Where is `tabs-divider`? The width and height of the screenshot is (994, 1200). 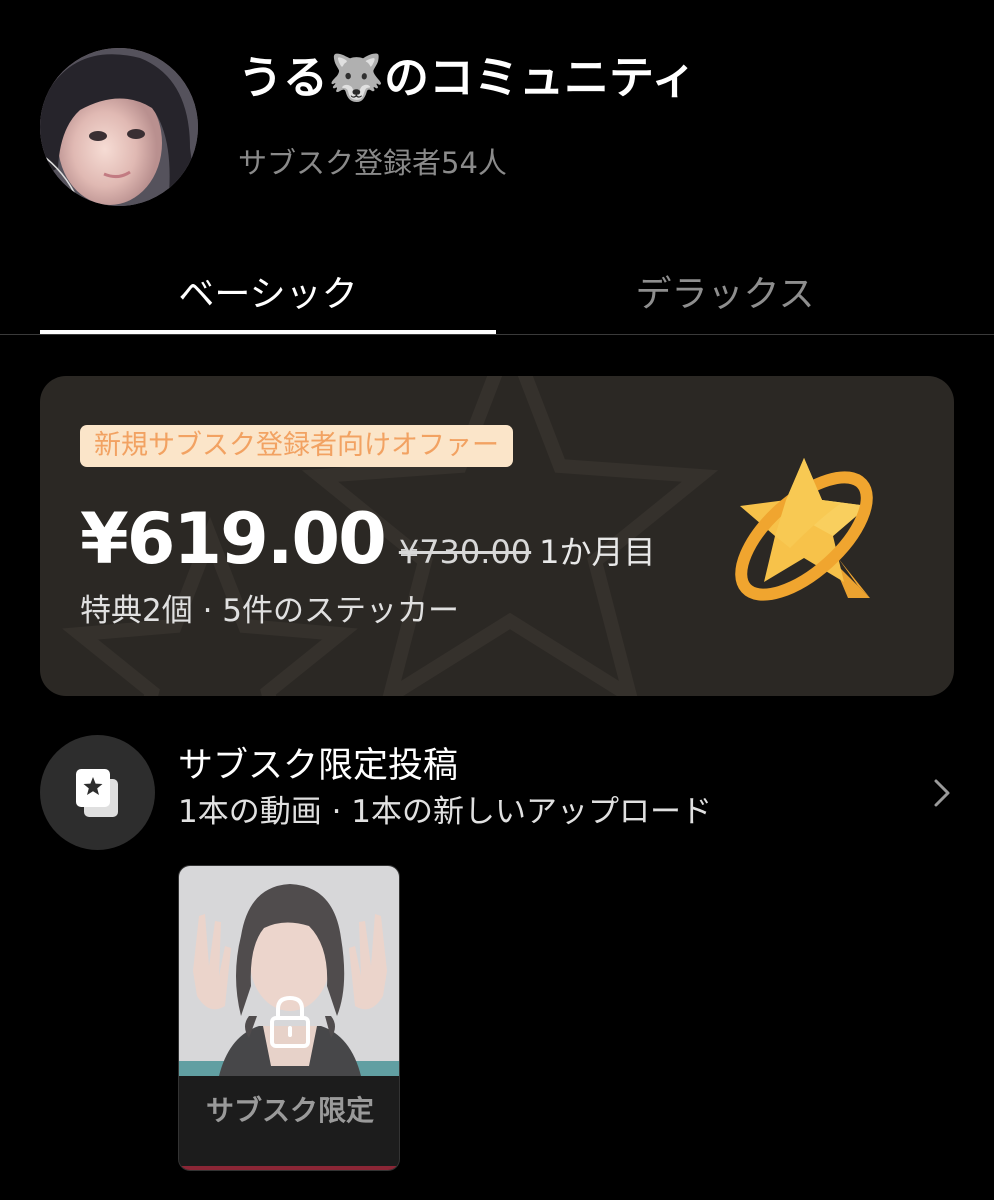 tabs-divider is located at coordinates (497, 334).